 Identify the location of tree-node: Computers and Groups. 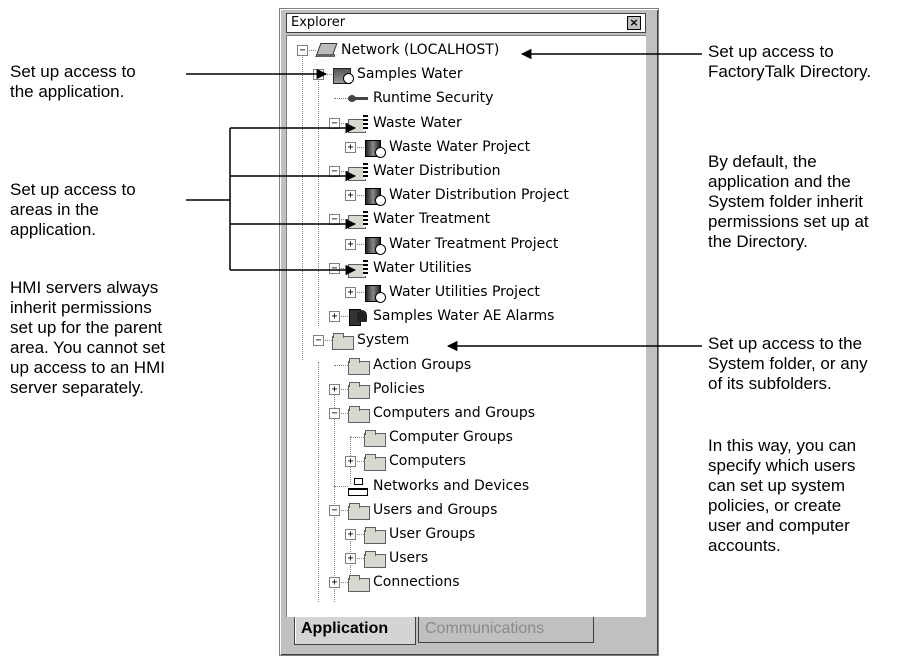
(441, 413).